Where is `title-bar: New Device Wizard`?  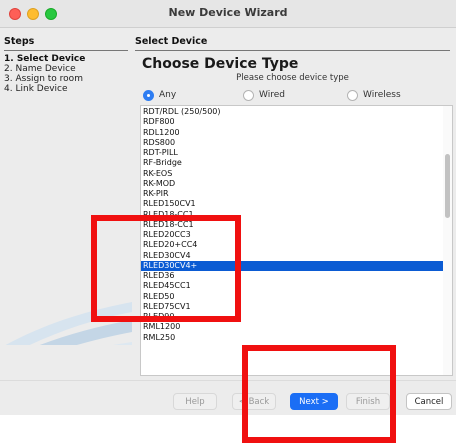
title-bar: New Device Wizard is located at coordinates (228, 14).